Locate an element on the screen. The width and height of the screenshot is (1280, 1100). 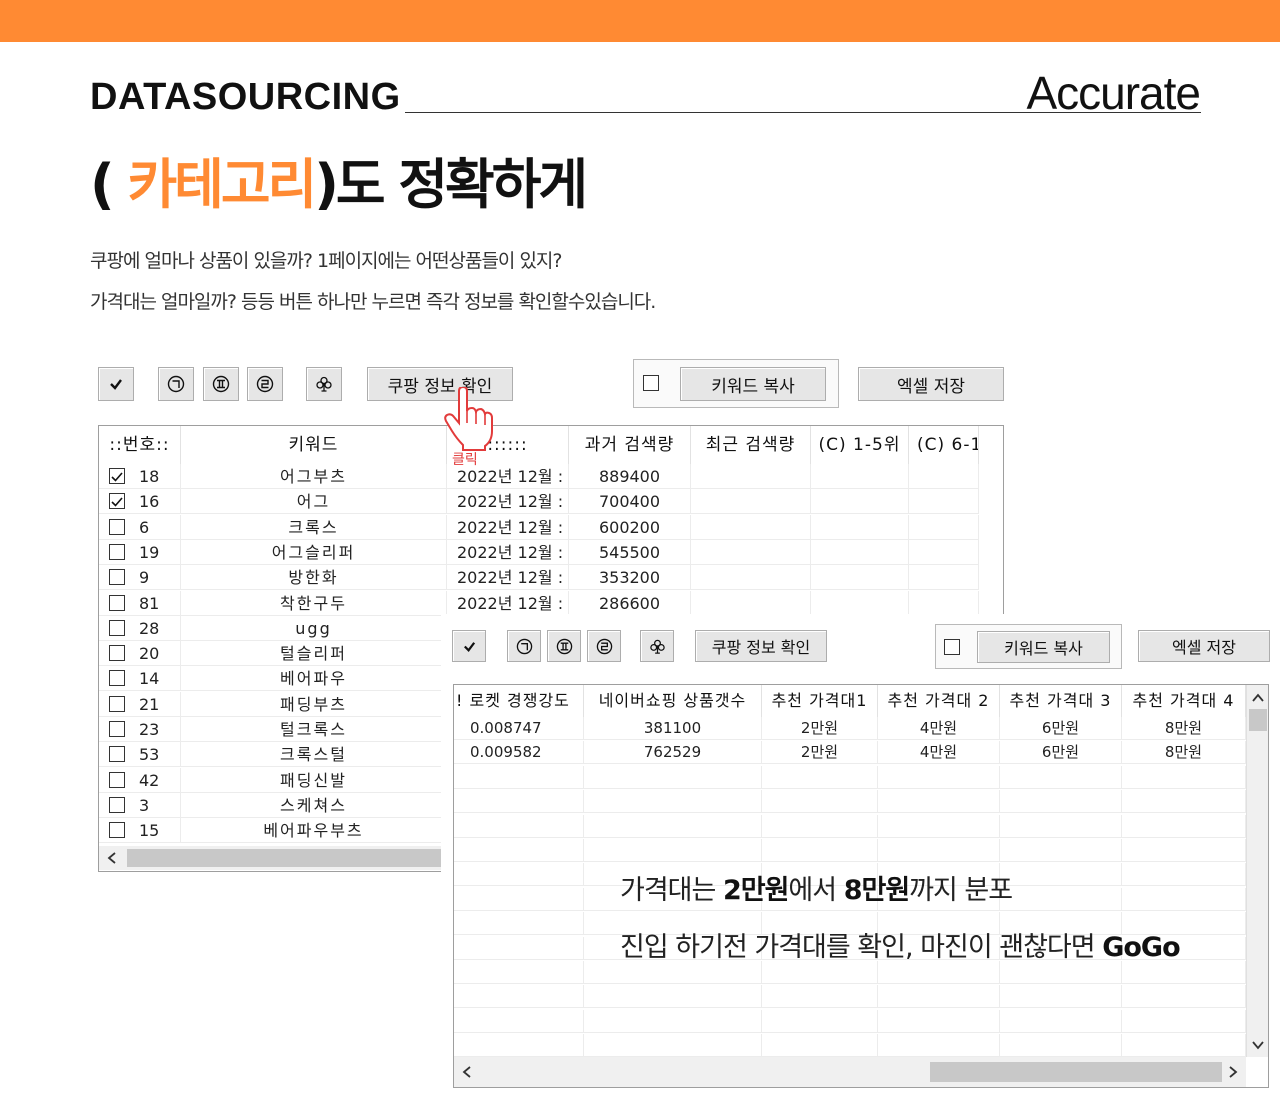
table-row is located at coordinates (850, 997).